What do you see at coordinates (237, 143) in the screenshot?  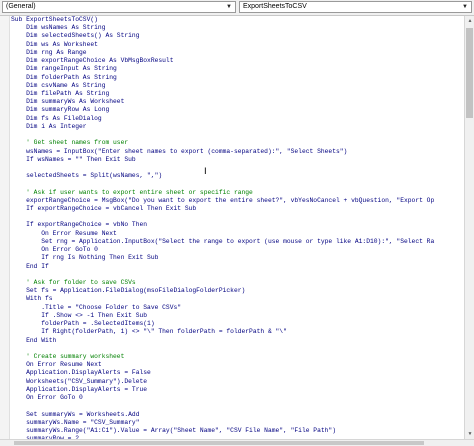 I see `code-comment-line: ' Get sheet names from user` at bounding box center [237, 143].